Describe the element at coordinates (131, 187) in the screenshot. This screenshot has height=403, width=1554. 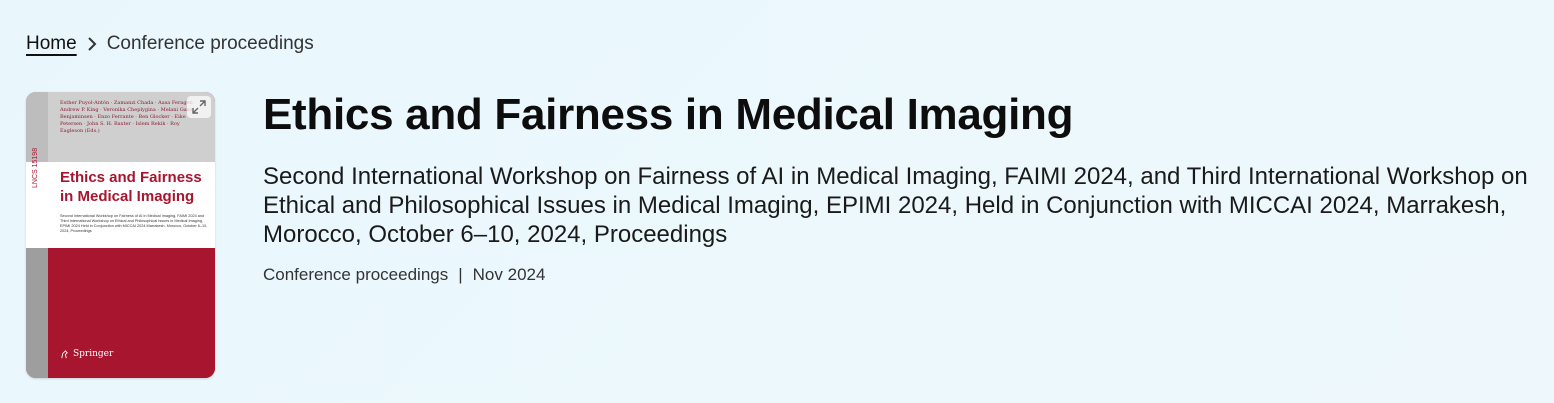
I see `cover-title: Ethics and Fairness in Medical Imaging` at that location.